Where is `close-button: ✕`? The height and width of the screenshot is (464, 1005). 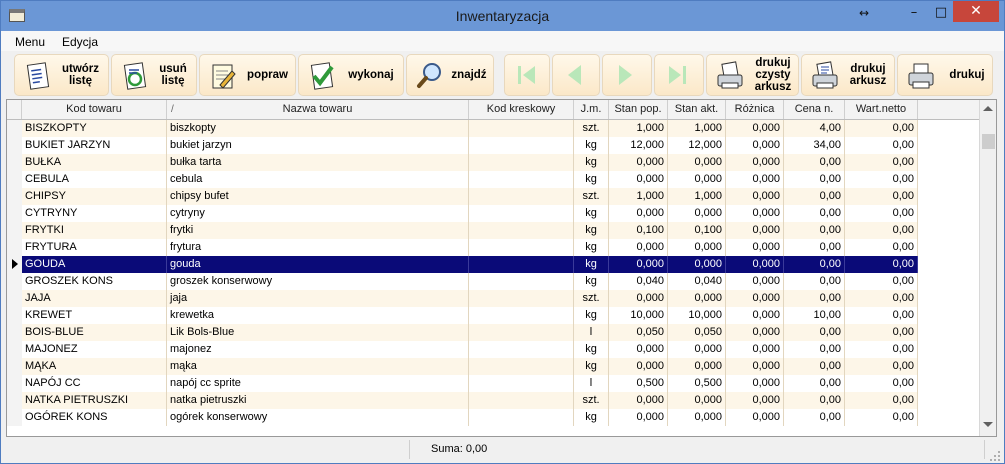 close-button: ✕ is located at coordinates (976, 11).